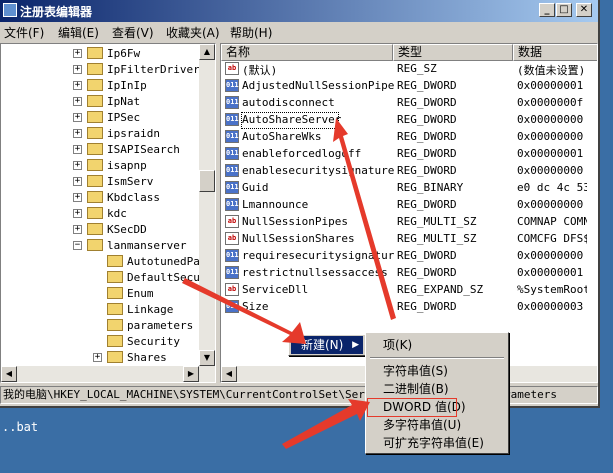 Image resolution: width=613 pixels, height=473 pixels. What do you see at coordinates (56, 12) in the screenshot?
I see `window-title: 注册表编辑器` at bounding box center [56, 12].